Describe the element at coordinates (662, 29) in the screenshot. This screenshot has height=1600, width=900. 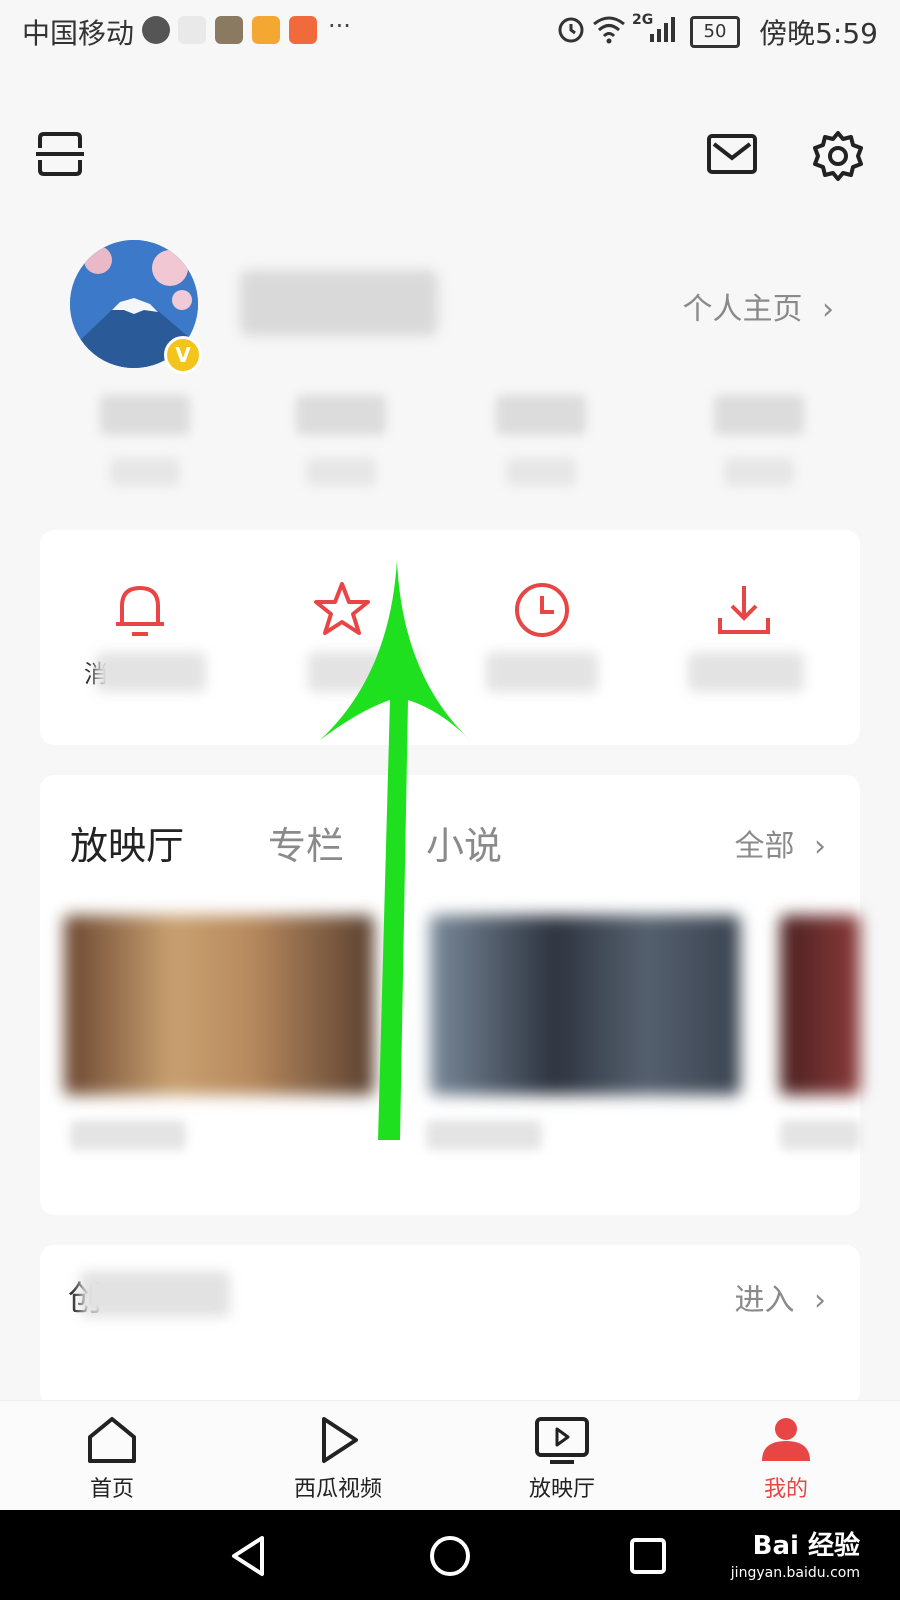
I see `signal-icon` at that location.